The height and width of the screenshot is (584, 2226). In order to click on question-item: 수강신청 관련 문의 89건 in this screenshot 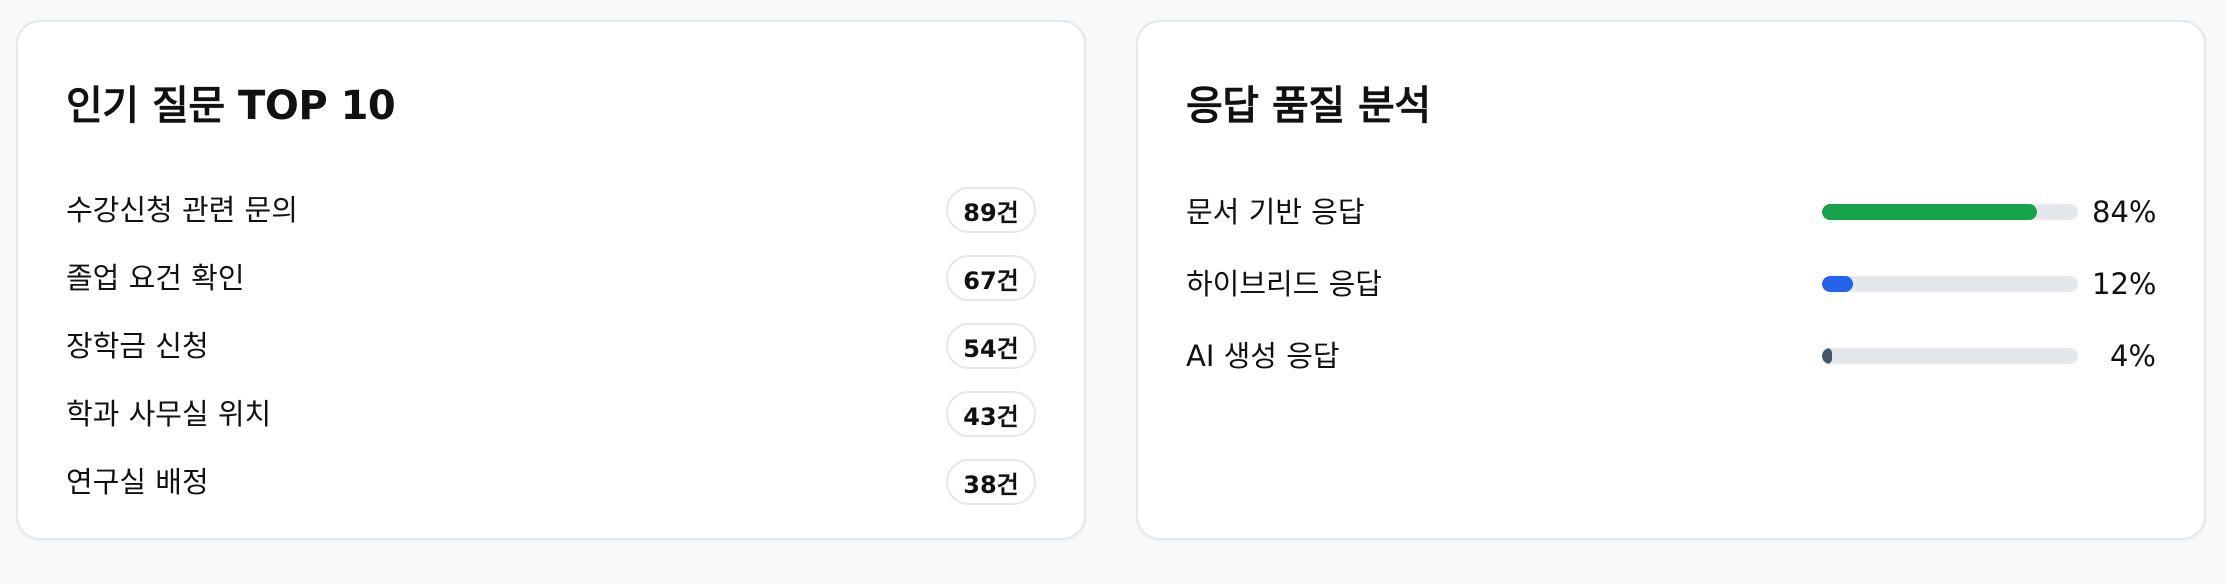, I will do `click(551, 210)`.